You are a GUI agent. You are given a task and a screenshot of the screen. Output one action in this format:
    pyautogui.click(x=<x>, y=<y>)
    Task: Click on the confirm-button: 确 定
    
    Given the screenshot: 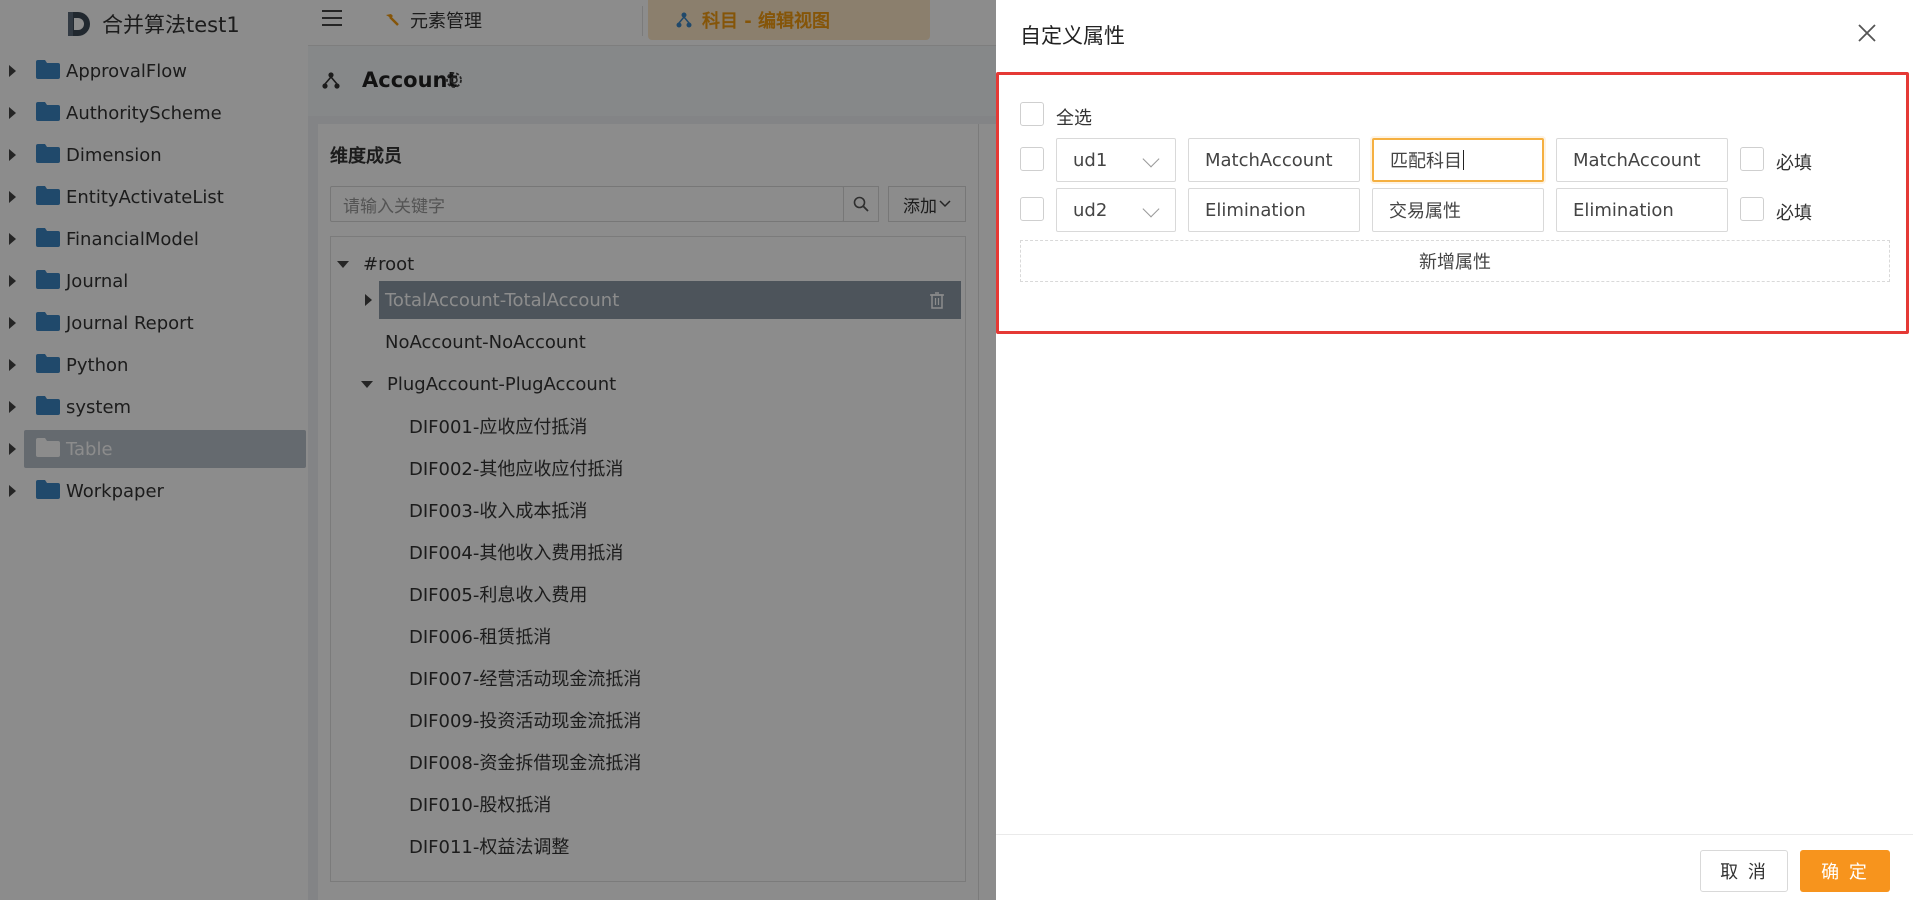 What is the action you would take?
    pyautogui.click(x=1845, y=871)
    